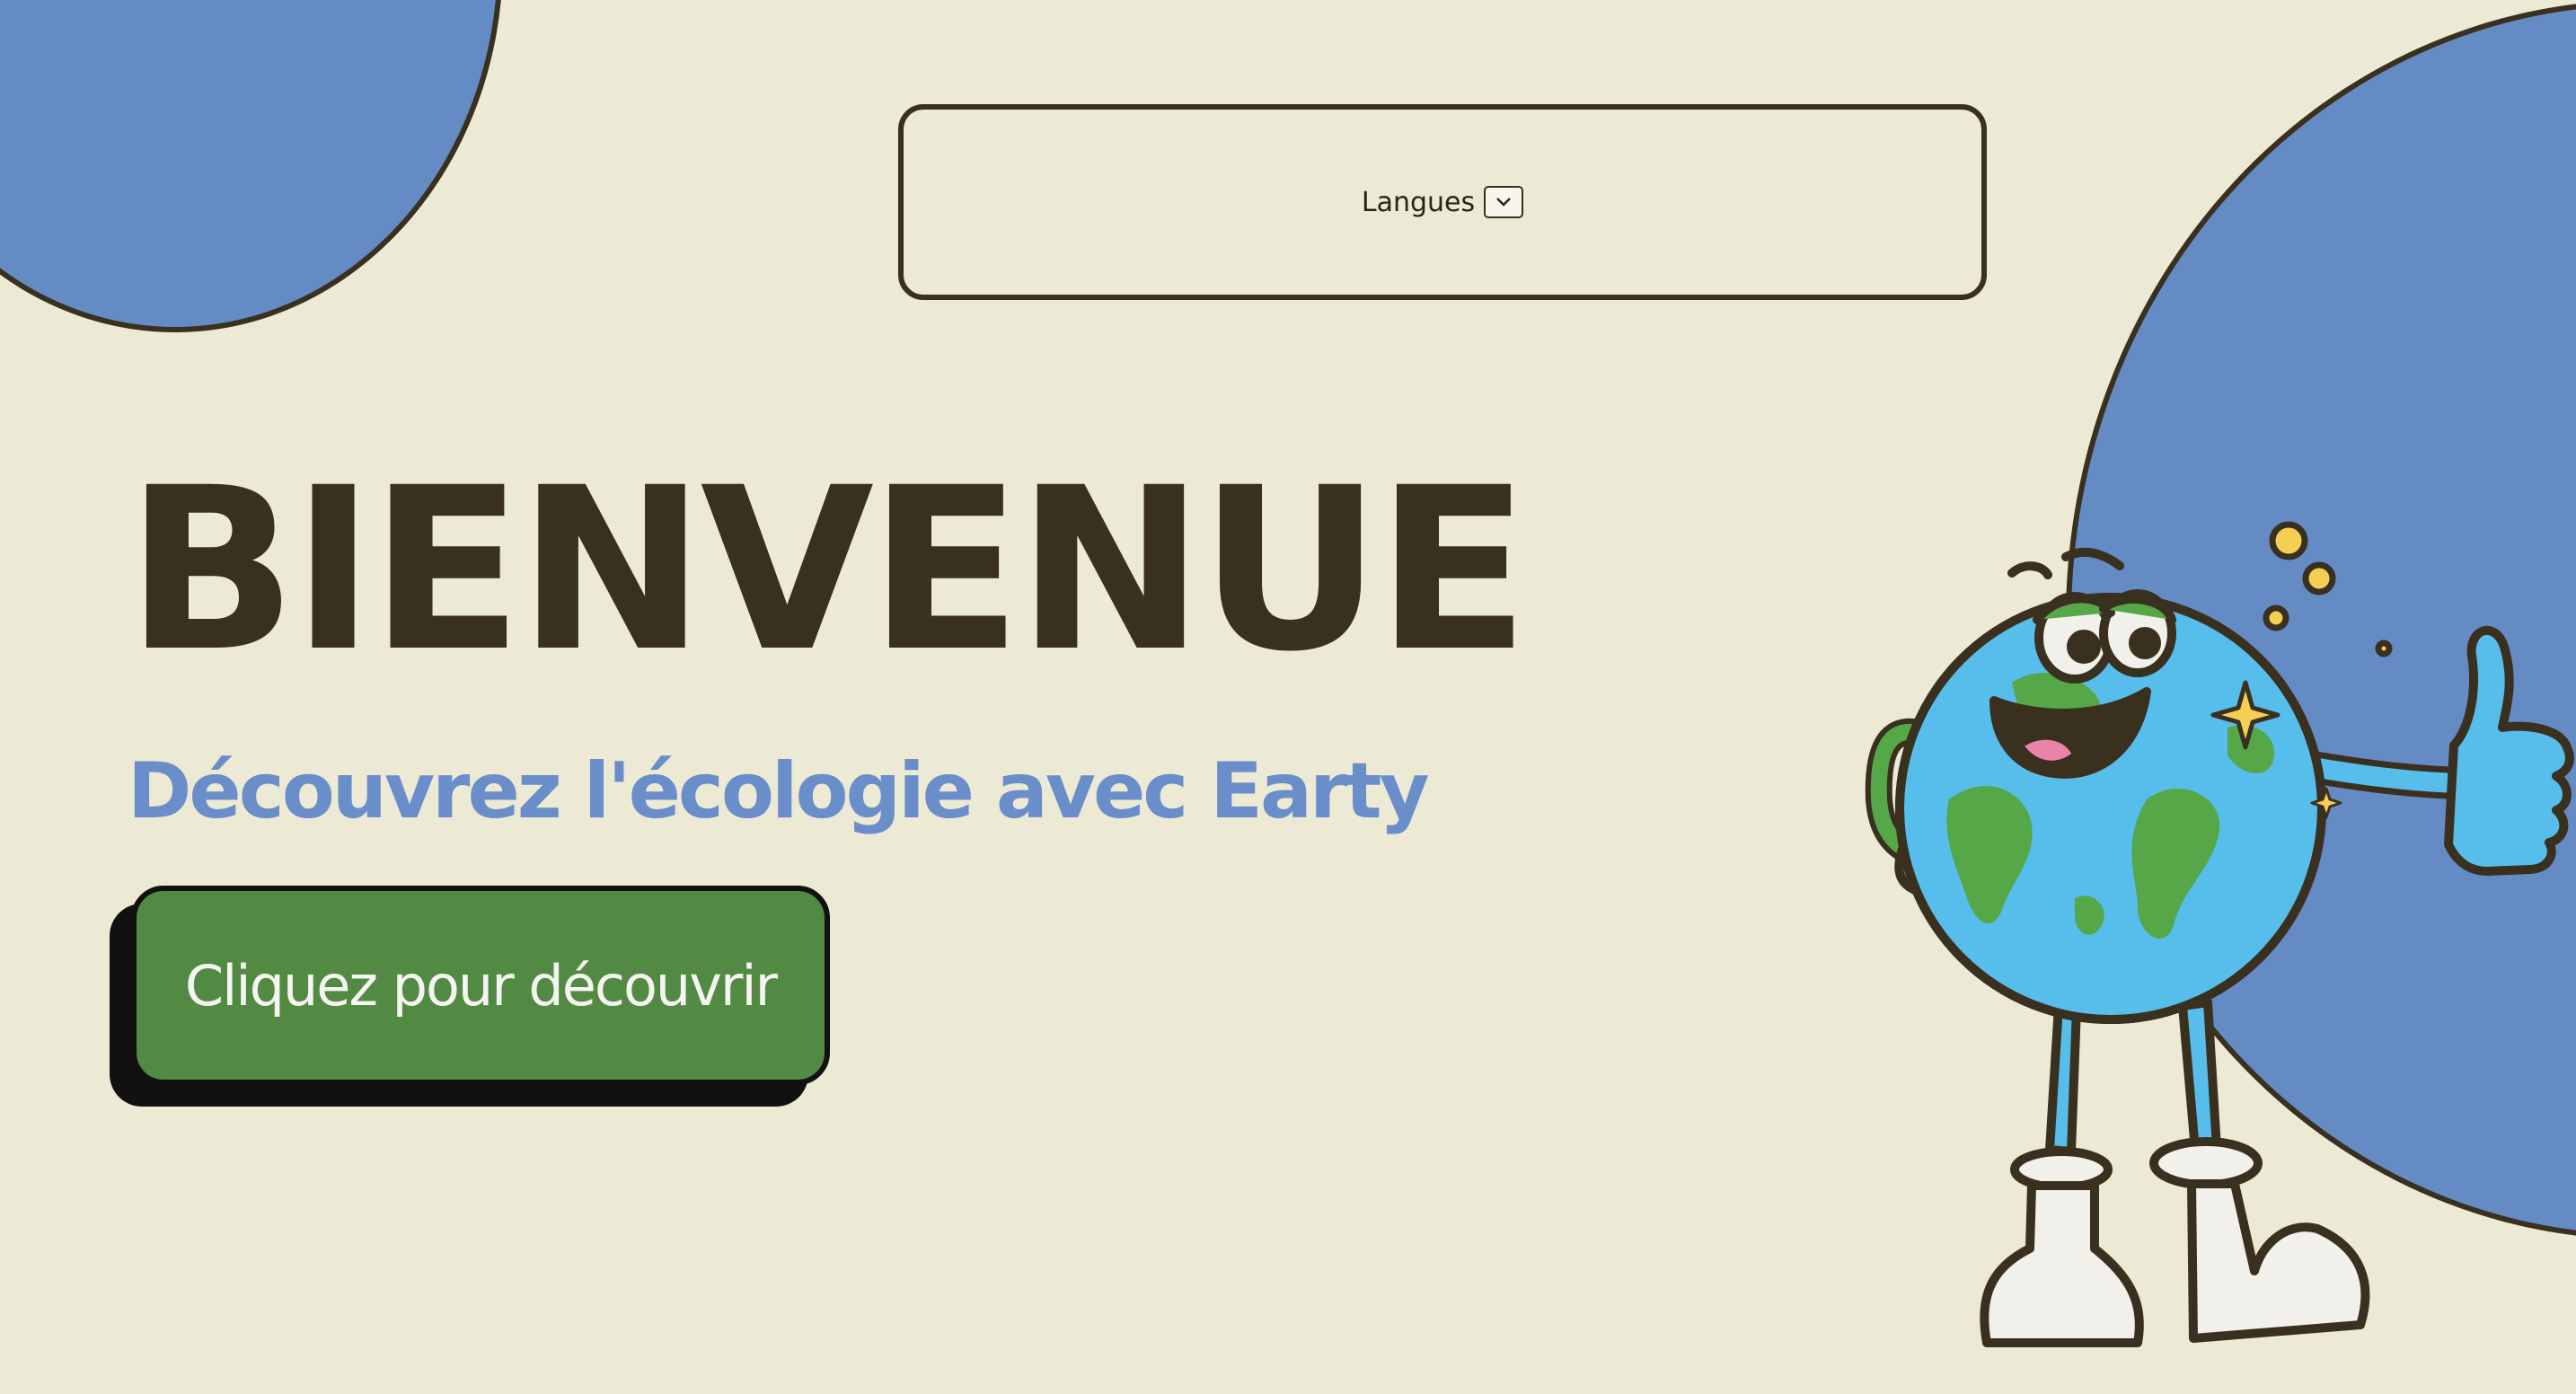 This screenshot has height=1394, width=2576. I want to click on chevron-down-icon, so click(1504, 202).